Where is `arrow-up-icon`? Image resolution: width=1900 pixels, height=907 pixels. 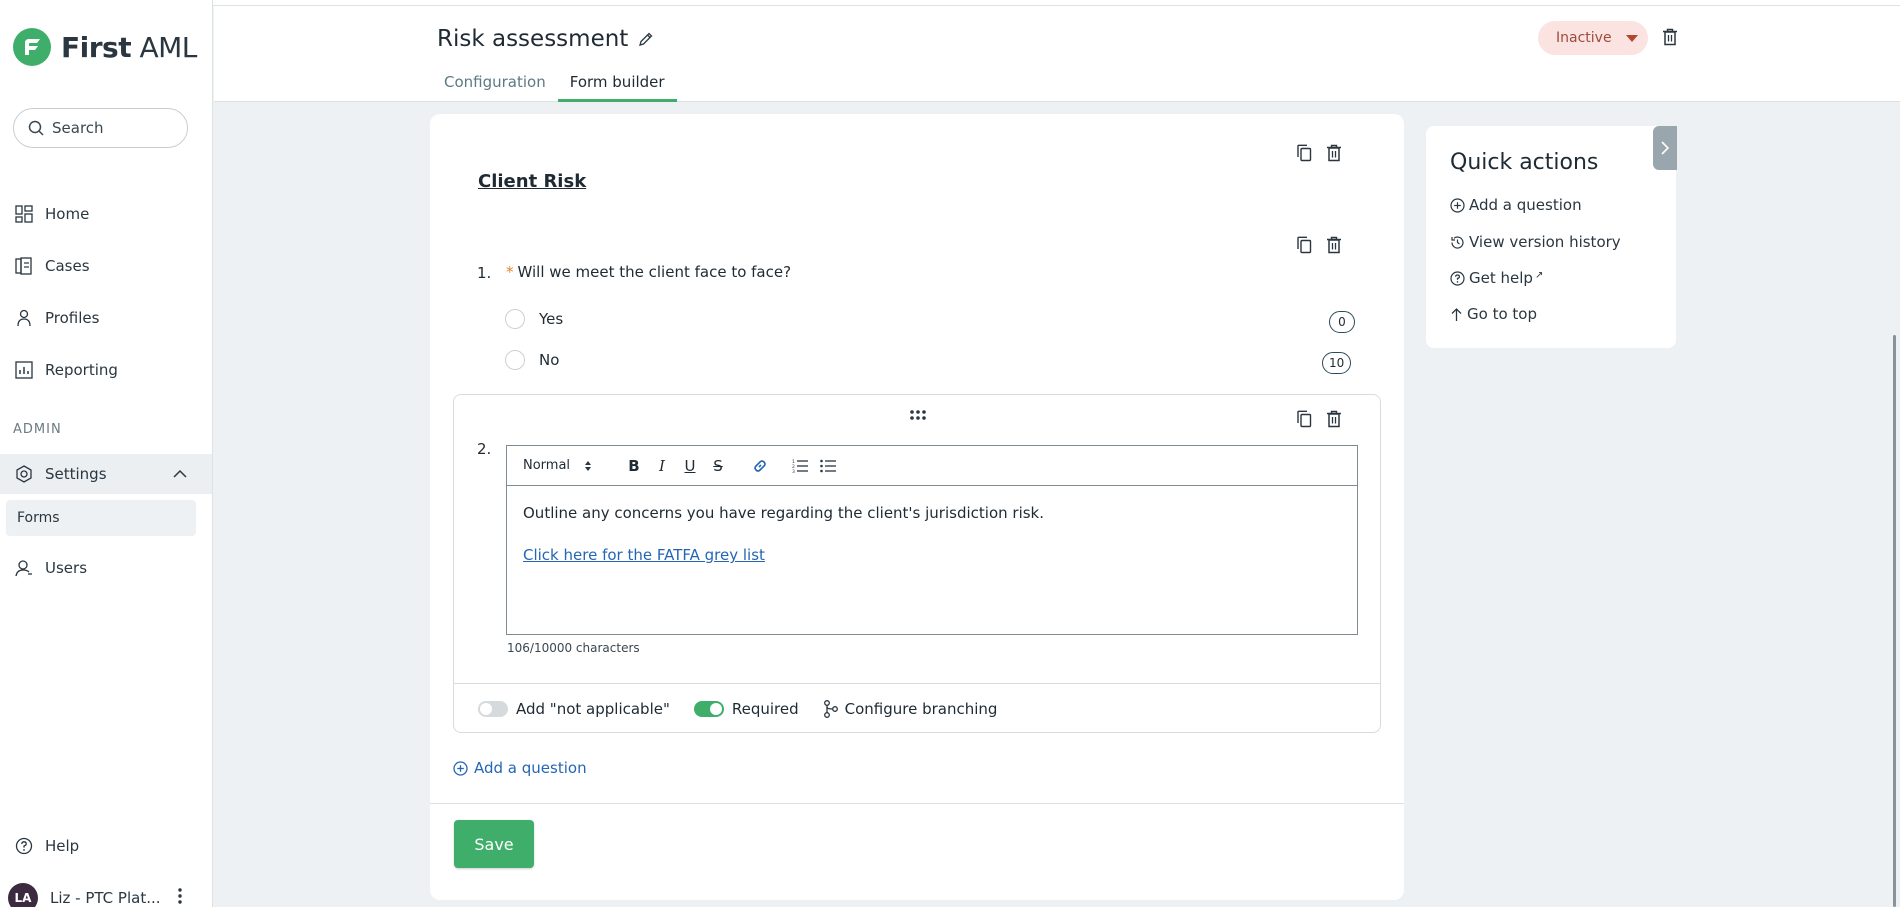
arrow-up-icon is located at coordinates (1456, 314).